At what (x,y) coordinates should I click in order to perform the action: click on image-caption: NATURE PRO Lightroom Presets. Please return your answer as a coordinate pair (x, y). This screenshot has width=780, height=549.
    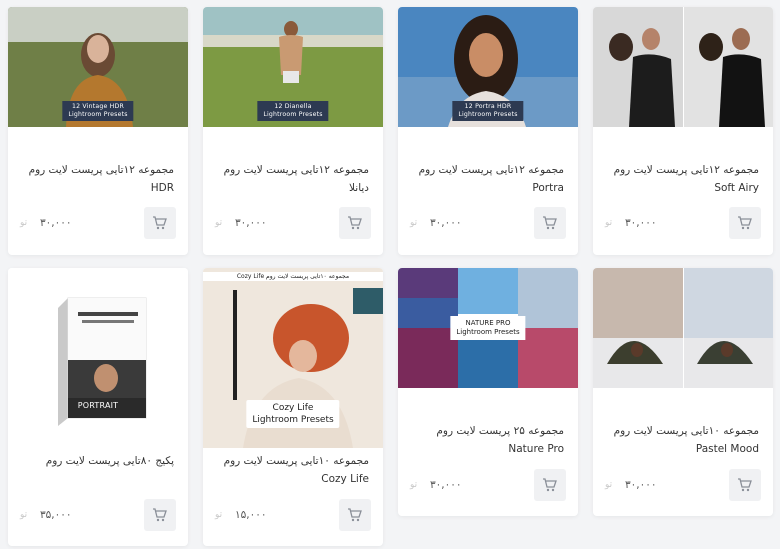
    Looking at the image, I should click on (488, 328).